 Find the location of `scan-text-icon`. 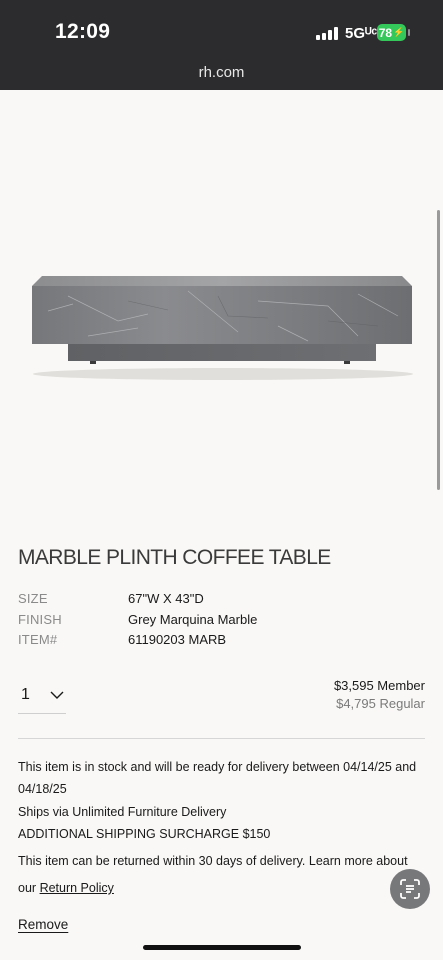

scan-text-icon is located at coordinates (410, 889).